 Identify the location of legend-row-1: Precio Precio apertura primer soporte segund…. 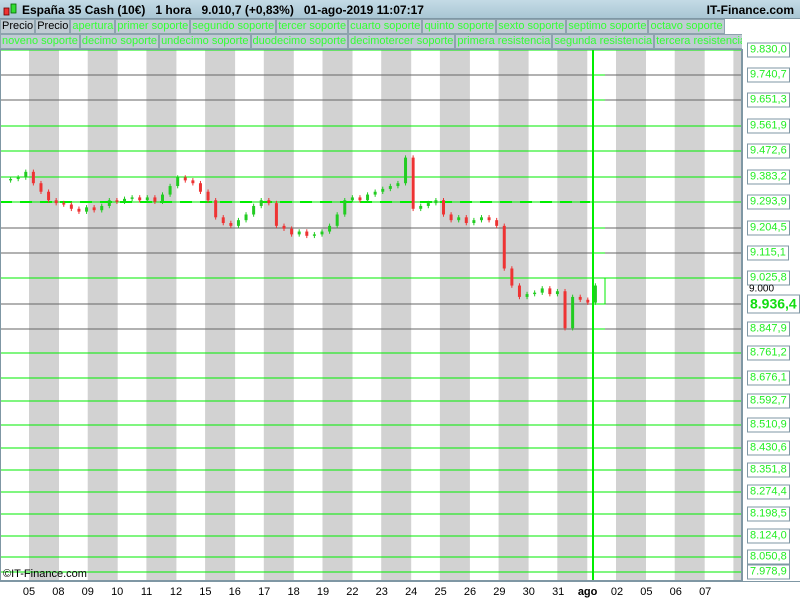
(362, 26).